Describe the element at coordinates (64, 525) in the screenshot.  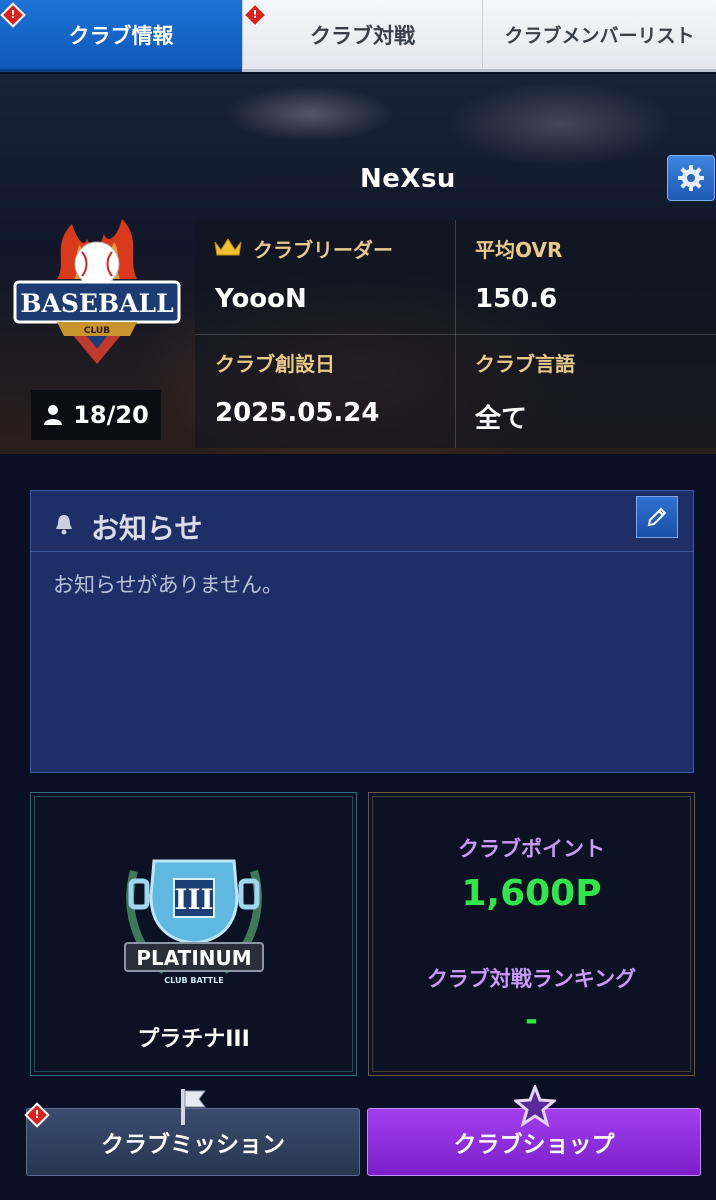
I see `bell-icon` at that location.